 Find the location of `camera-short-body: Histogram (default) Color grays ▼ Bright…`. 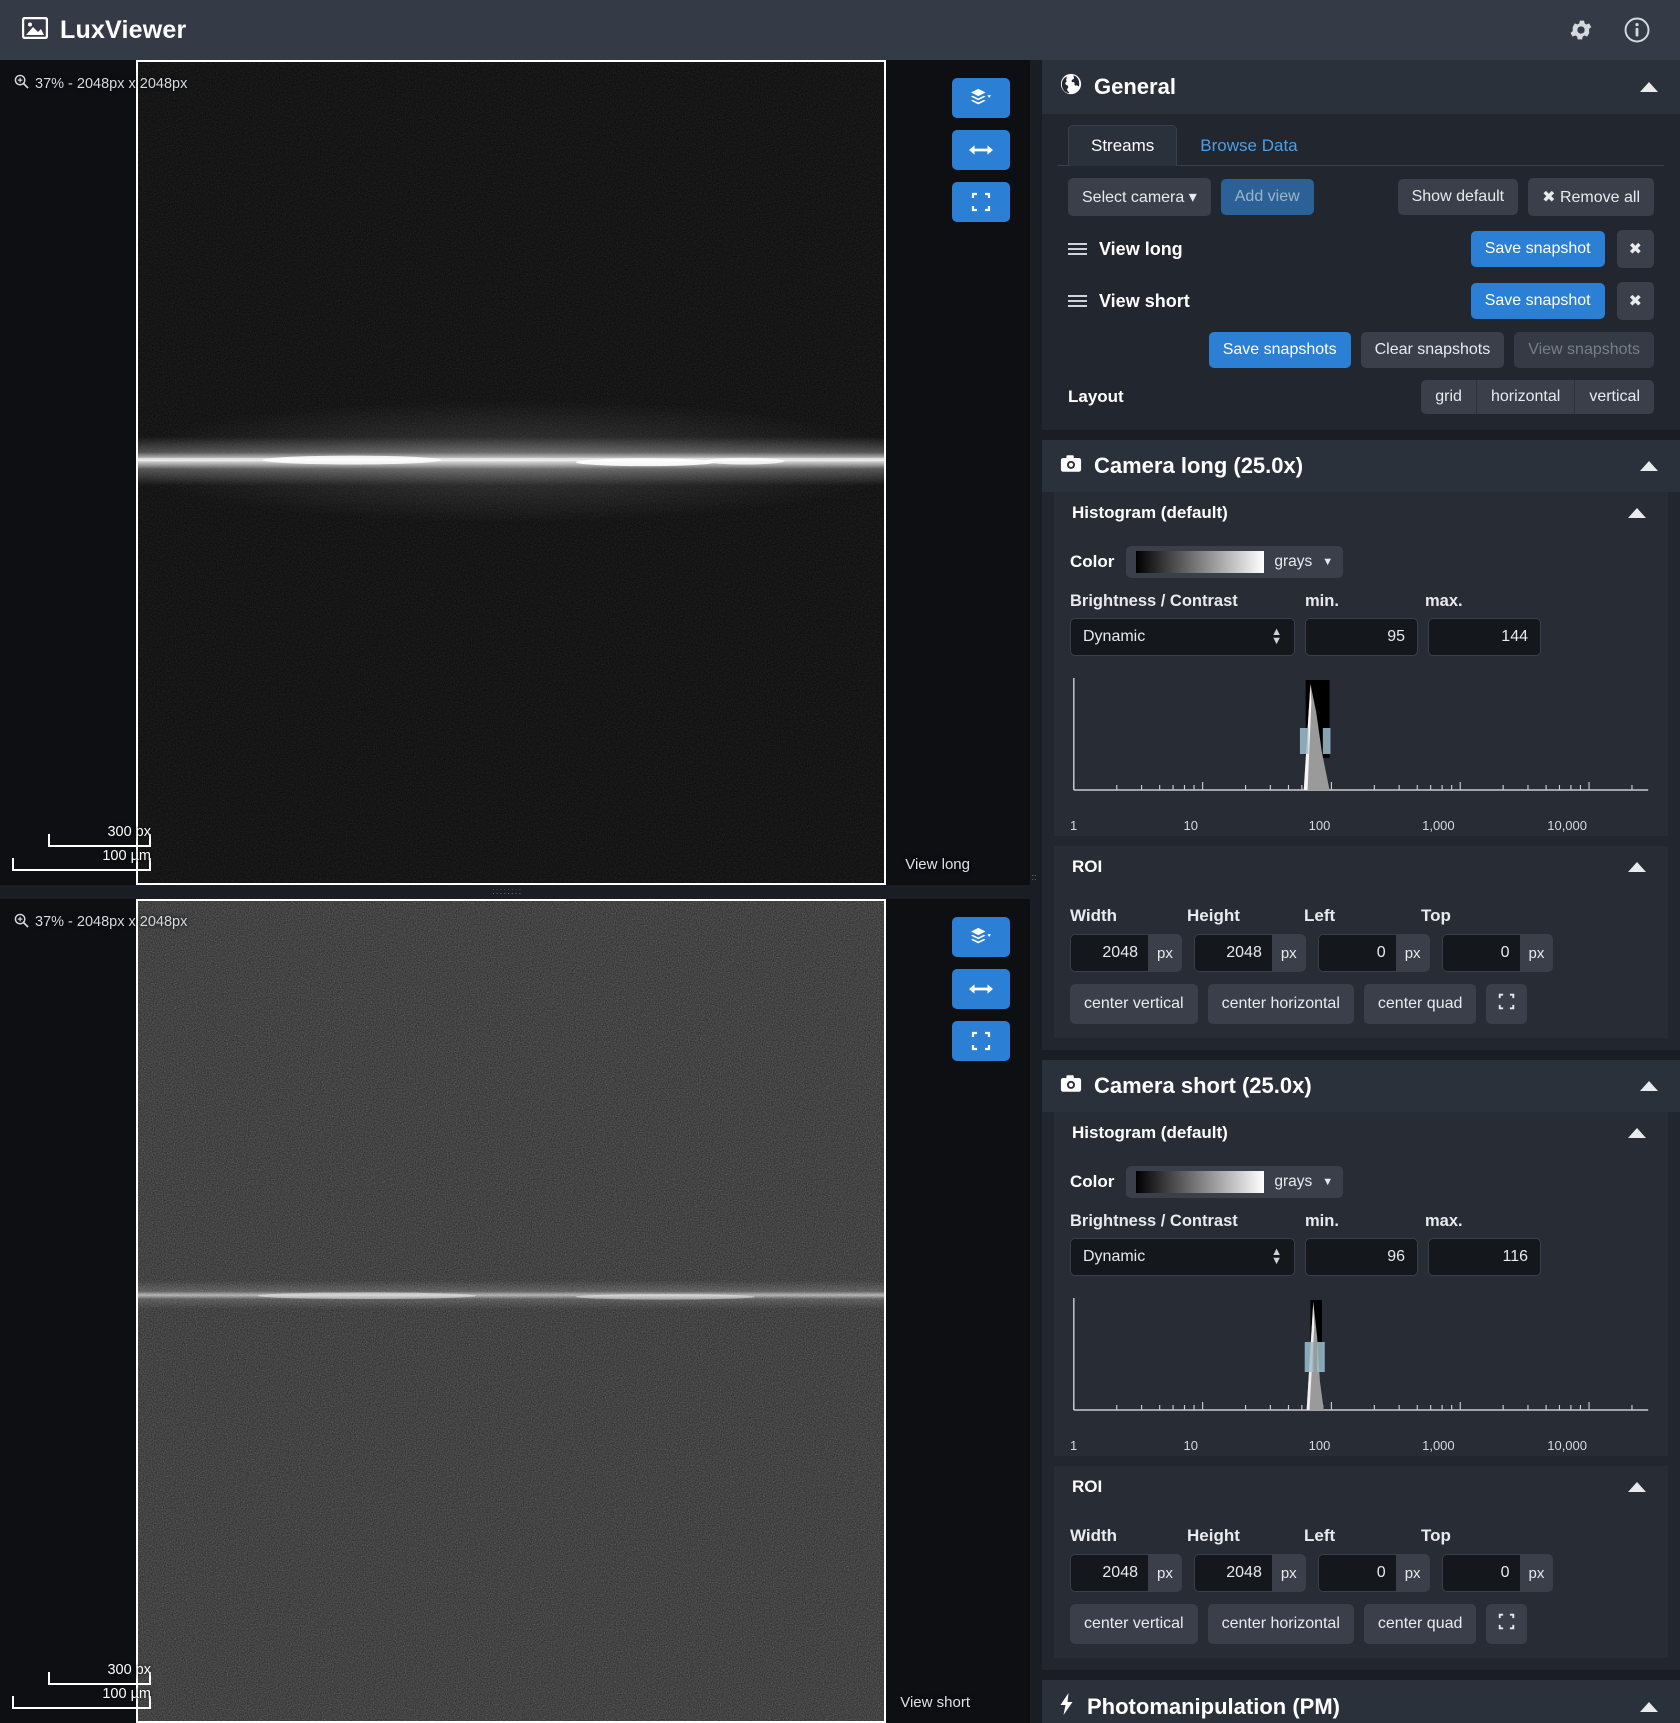

camera-short-body: Histogram (default) Color grays ▼ Bright… is located at coordinates (1361, 1391).